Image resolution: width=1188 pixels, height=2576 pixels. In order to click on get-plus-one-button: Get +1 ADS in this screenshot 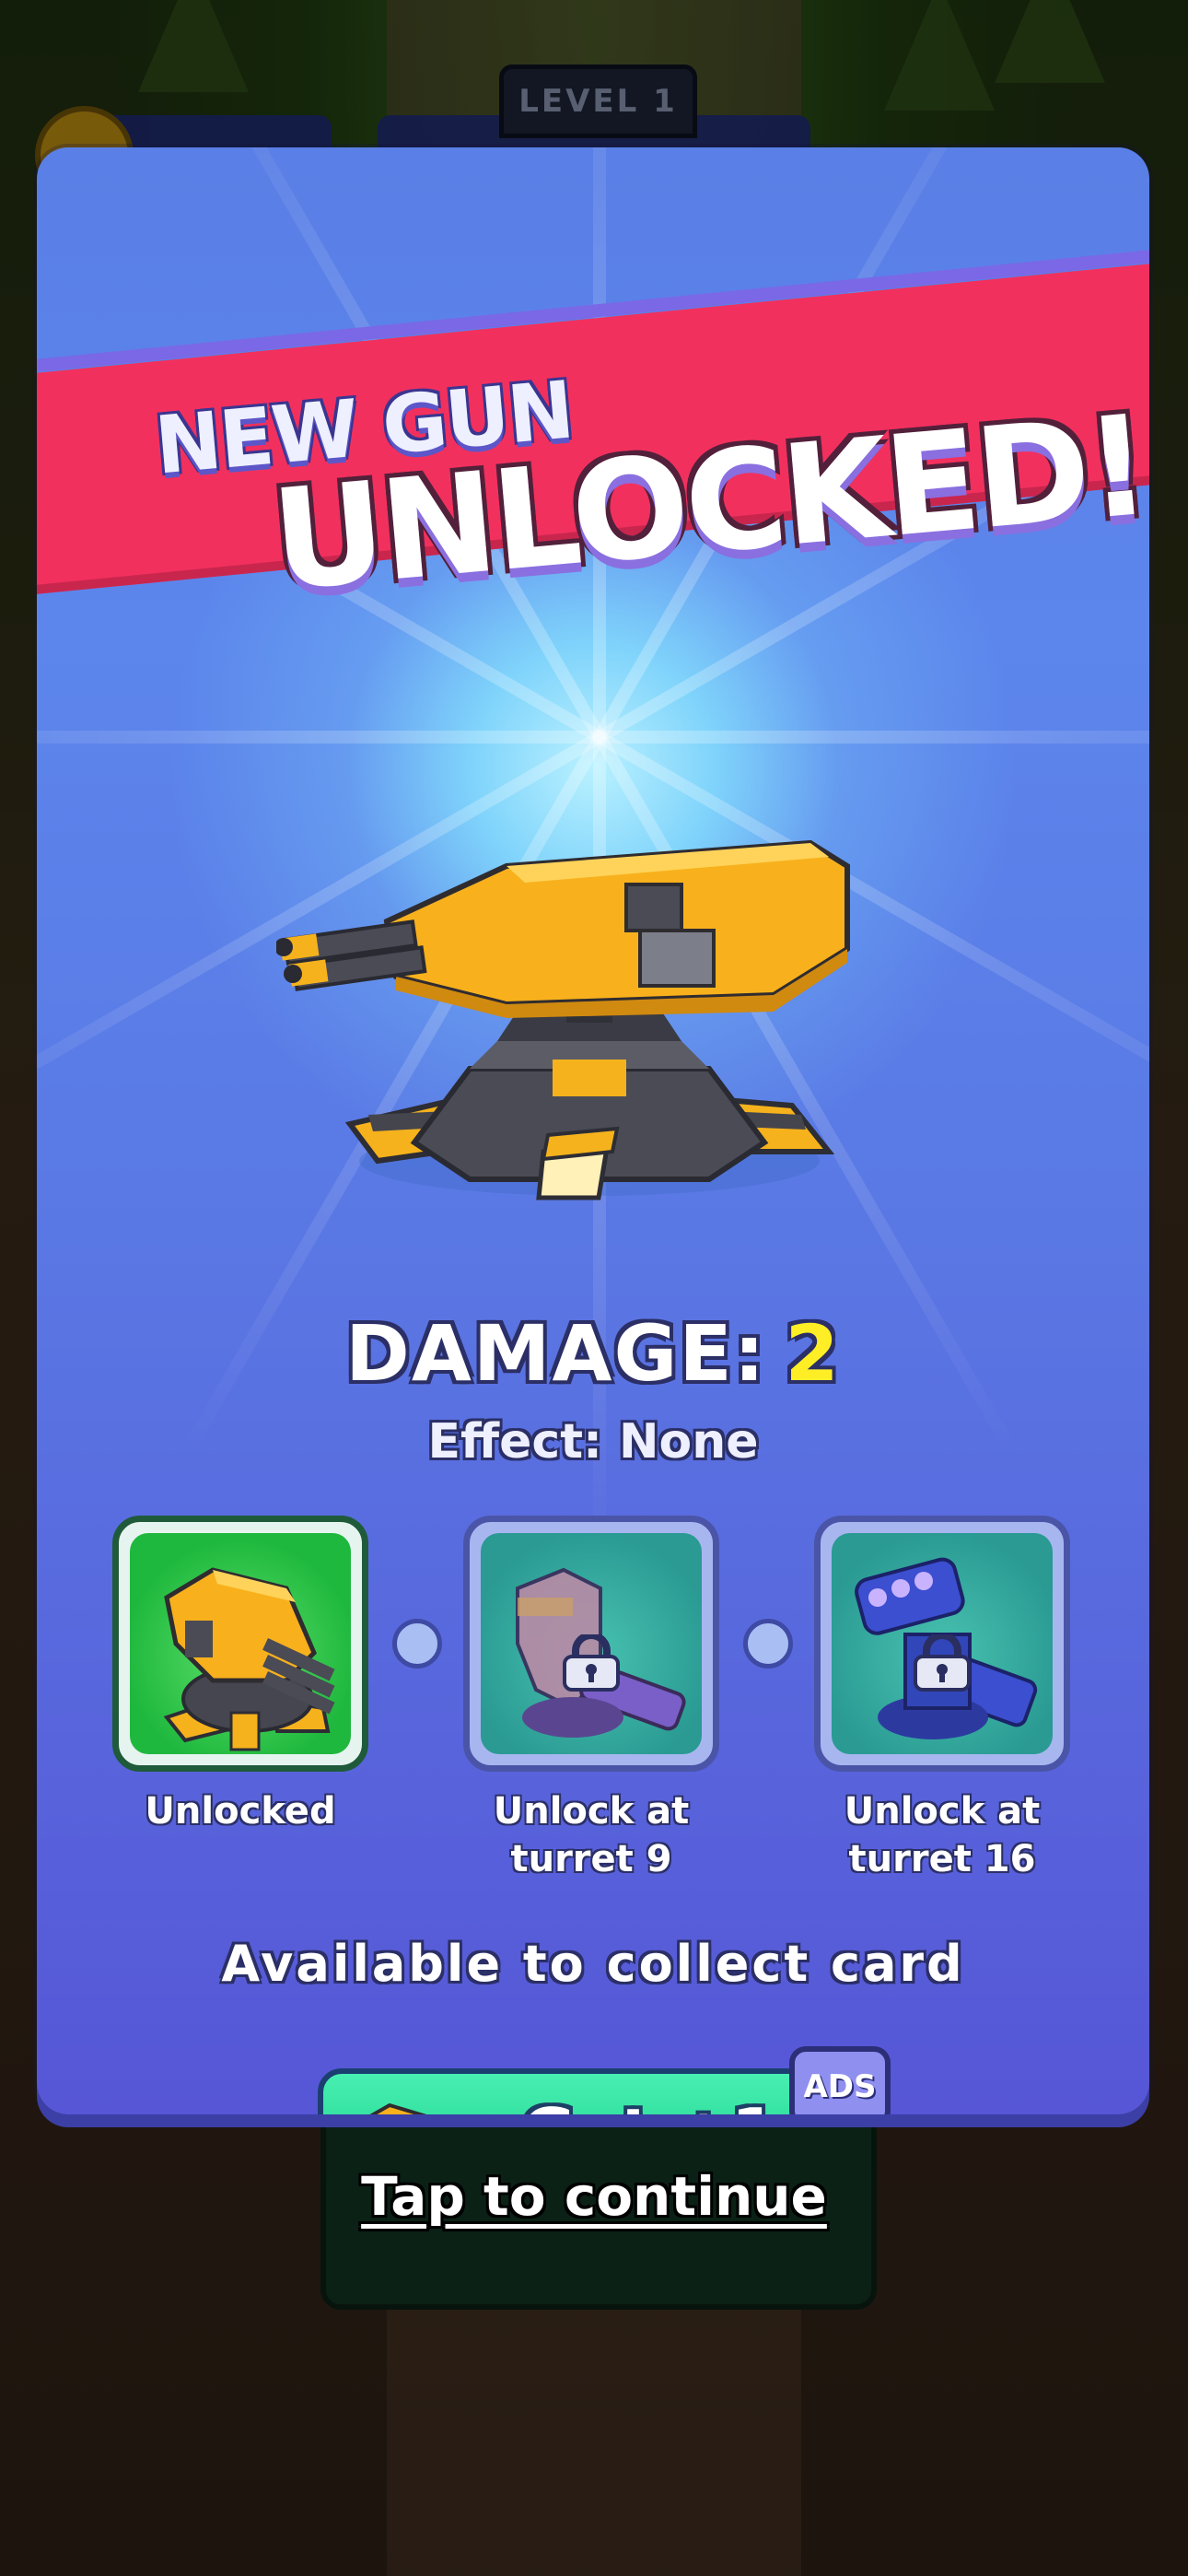, I will do `click(604, 2080)`.